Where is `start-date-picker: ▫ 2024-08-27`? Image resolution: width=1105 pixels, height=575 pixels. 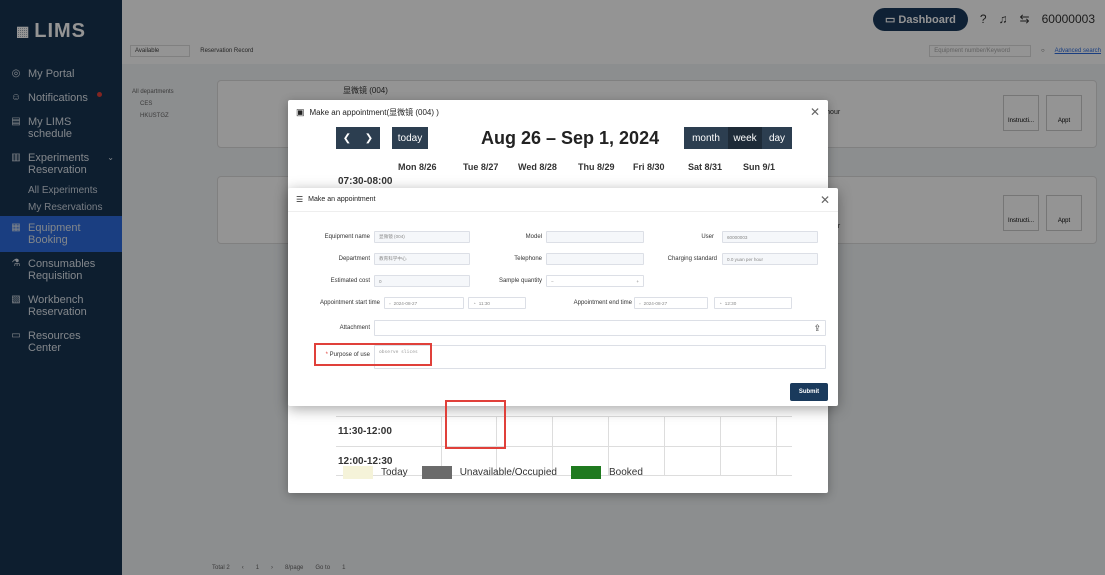
start-date-picker: ▫ 2024-08-27 is located at coordinates (424, 303).